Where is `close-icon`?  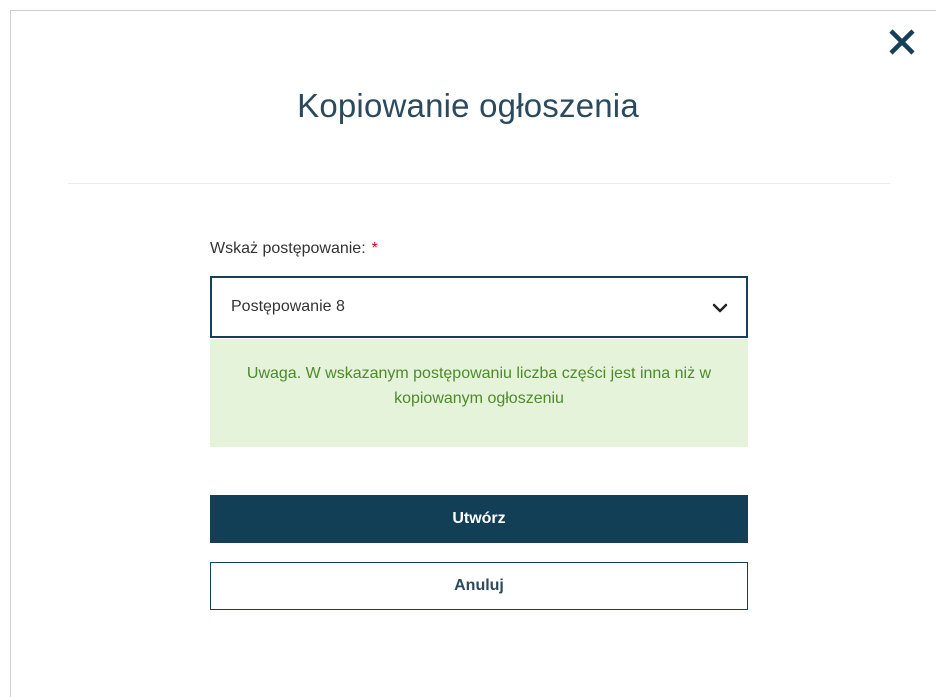
close-icon is located at coordinates (902, 42).